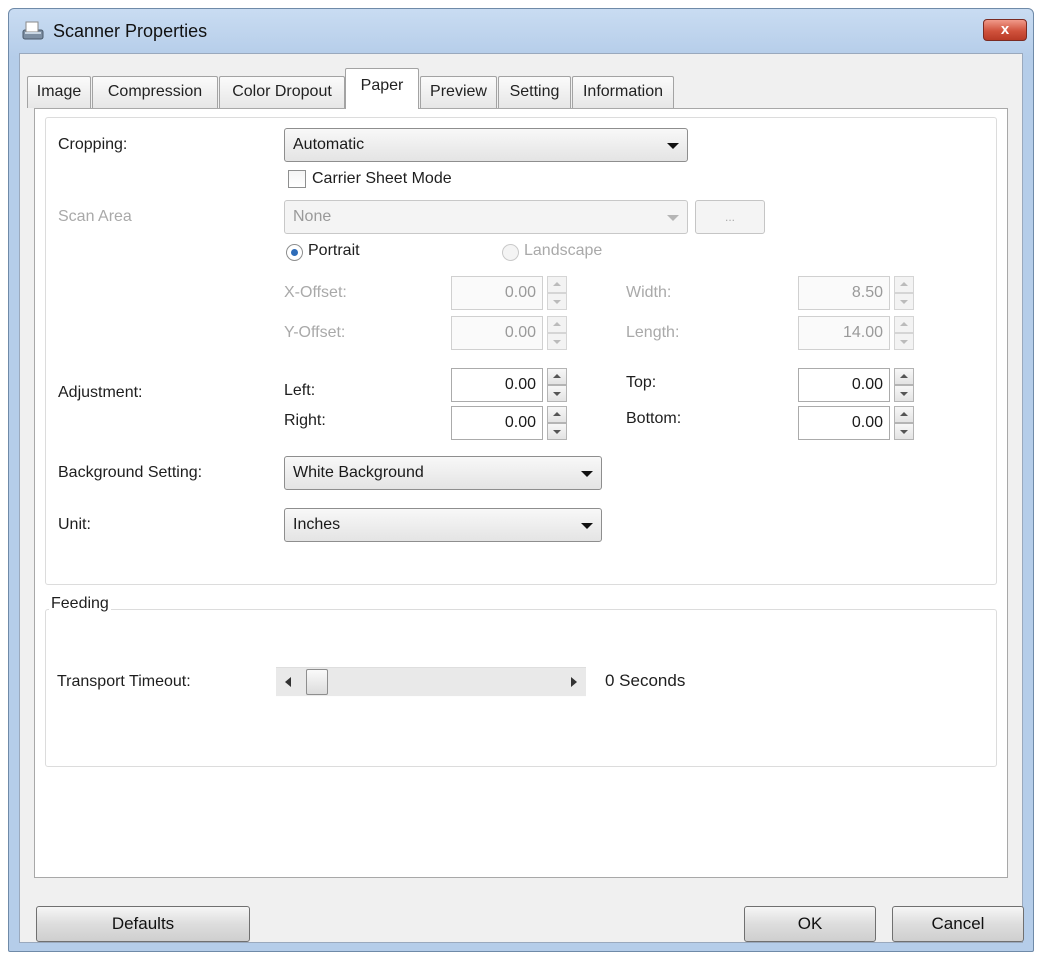  I want to click on y-offset-field: 0.00, so click(497, 333).